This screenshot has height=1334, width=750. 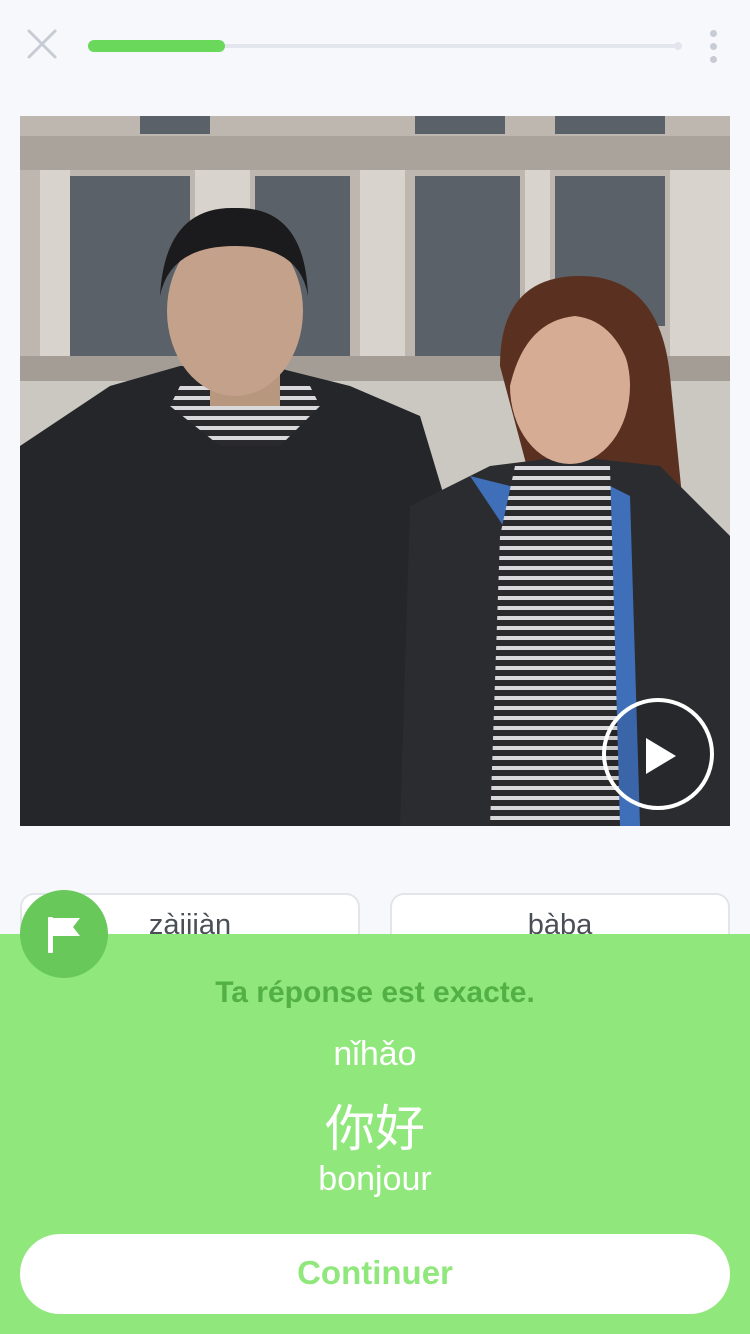 I want to click on feedback-title: Ta réponse est exacte., so click(x=375, y=992).